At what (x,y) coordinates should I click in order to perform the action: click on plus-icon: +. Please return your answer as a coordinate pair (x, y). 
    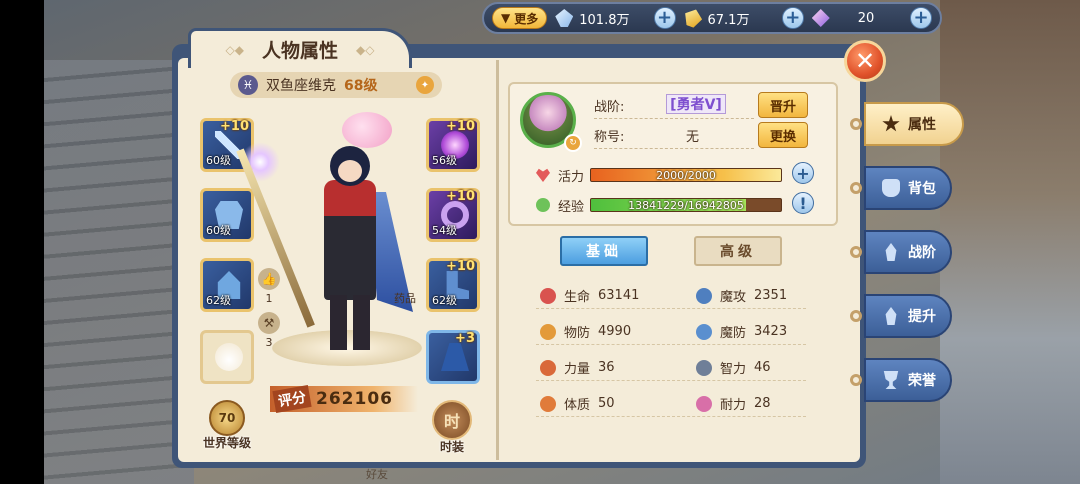
    Looking at the image, I should click on (803, 173).